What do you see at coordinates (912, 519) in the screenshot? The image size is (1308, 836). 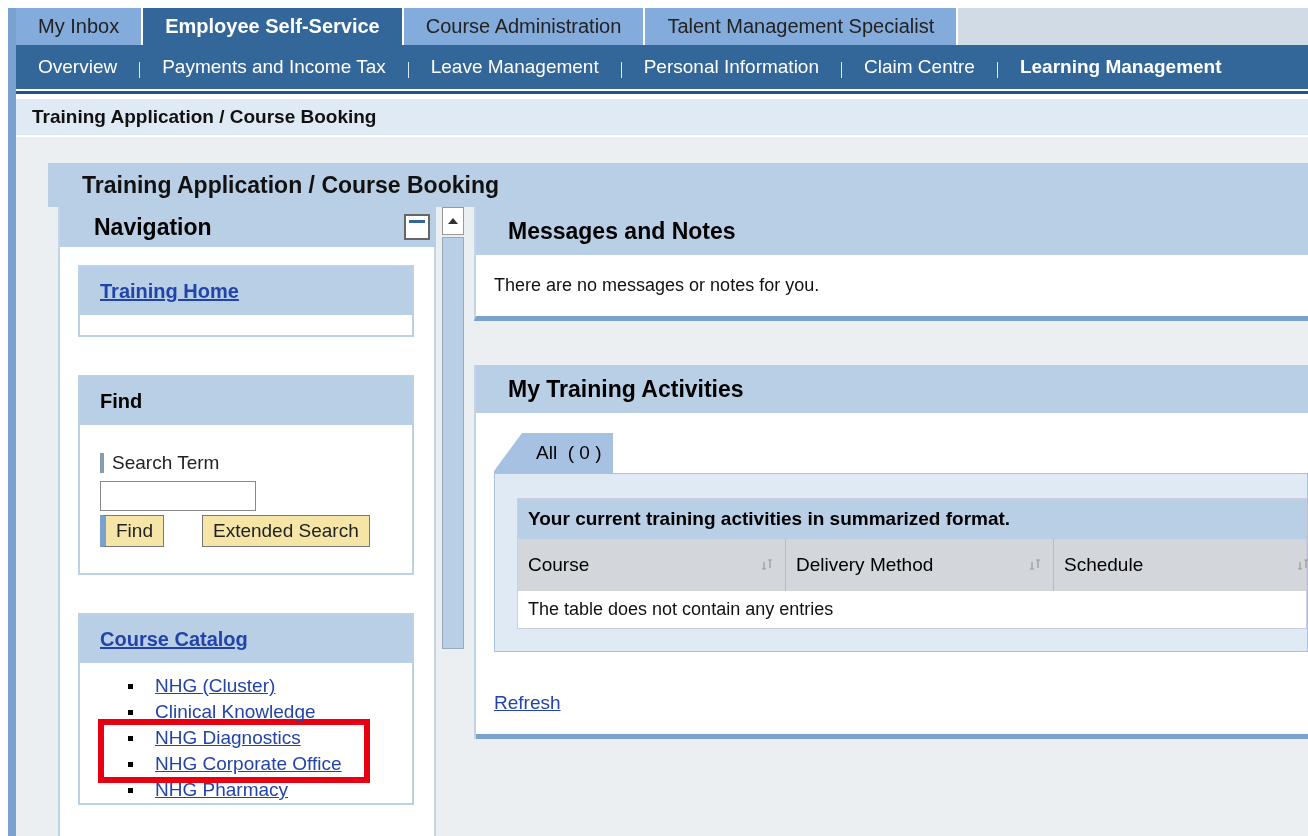 I see `table-caption: Your current training activities in summarized format.` at bounding box center [912, 519].